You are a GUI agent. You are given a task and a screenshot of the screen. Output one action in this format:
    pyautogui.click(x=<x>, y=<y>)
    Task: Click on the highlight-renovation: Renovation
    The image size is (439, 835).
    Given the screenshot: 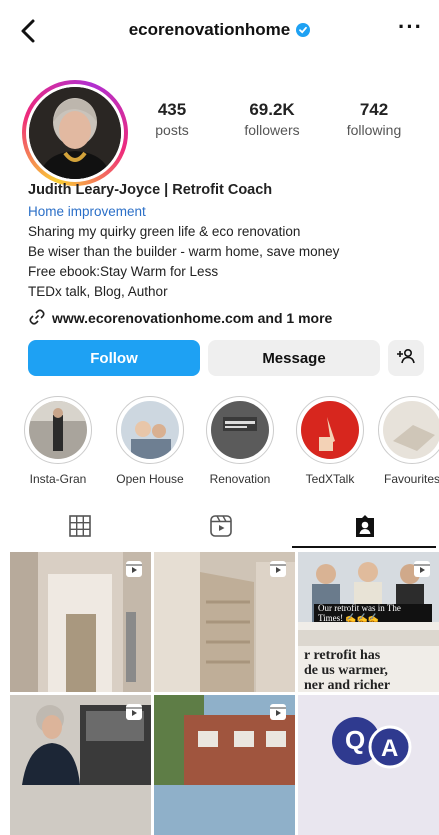 What is the action you would take?
    pyautogui.click(x=240, y=441)
    